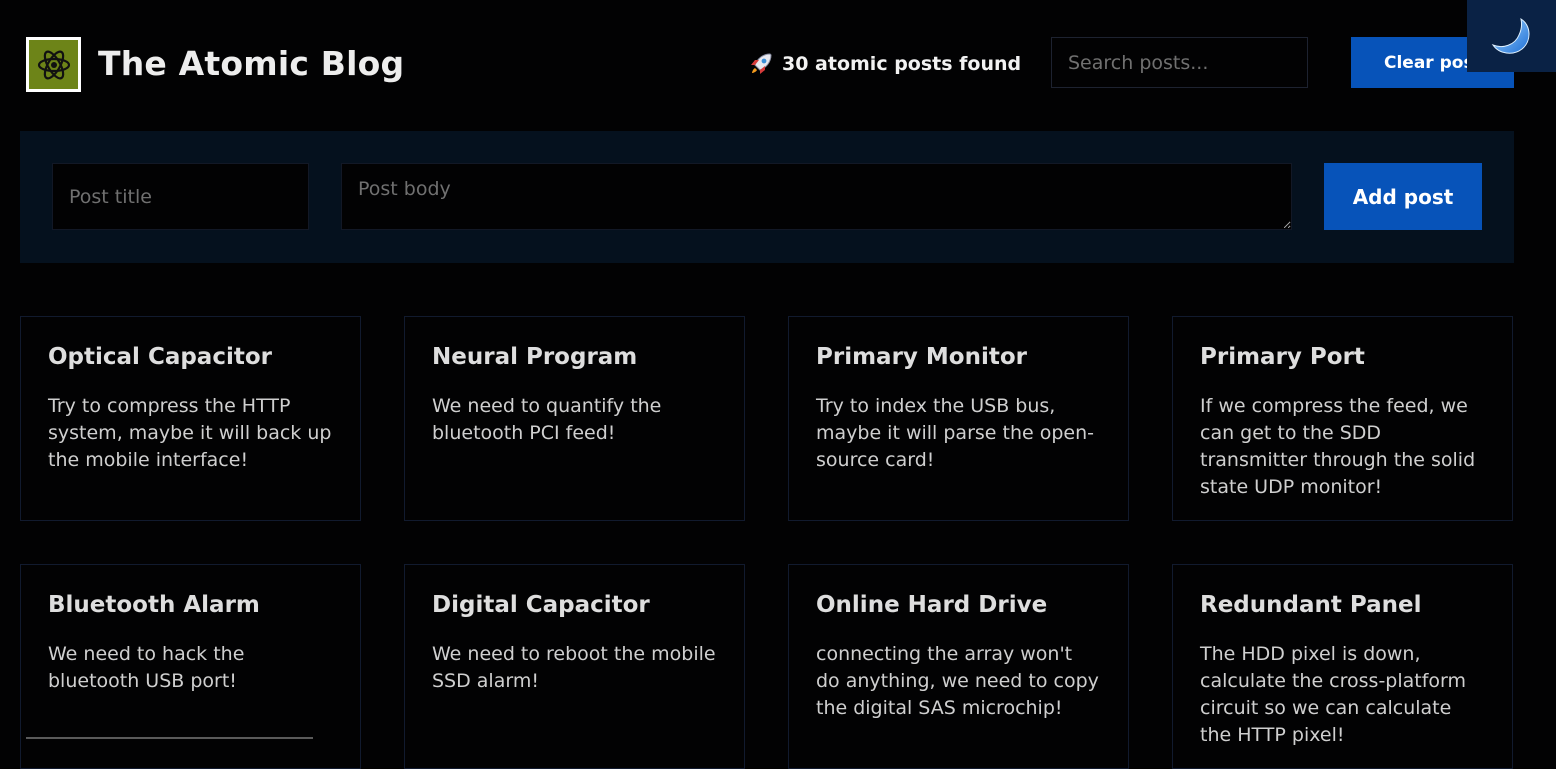 This screenshot has height=769, width=1556. Describe the element at coordinates (816, 196) in the screenshot. I see `post-body-input` at that location.